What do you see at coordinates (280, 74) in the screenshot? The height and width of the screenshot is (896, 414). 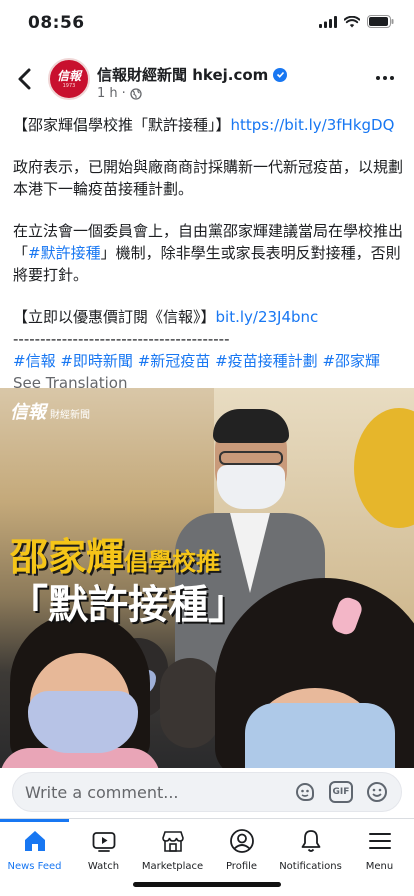 I see `verified-badge-icon` at bounding box center [280, 74].